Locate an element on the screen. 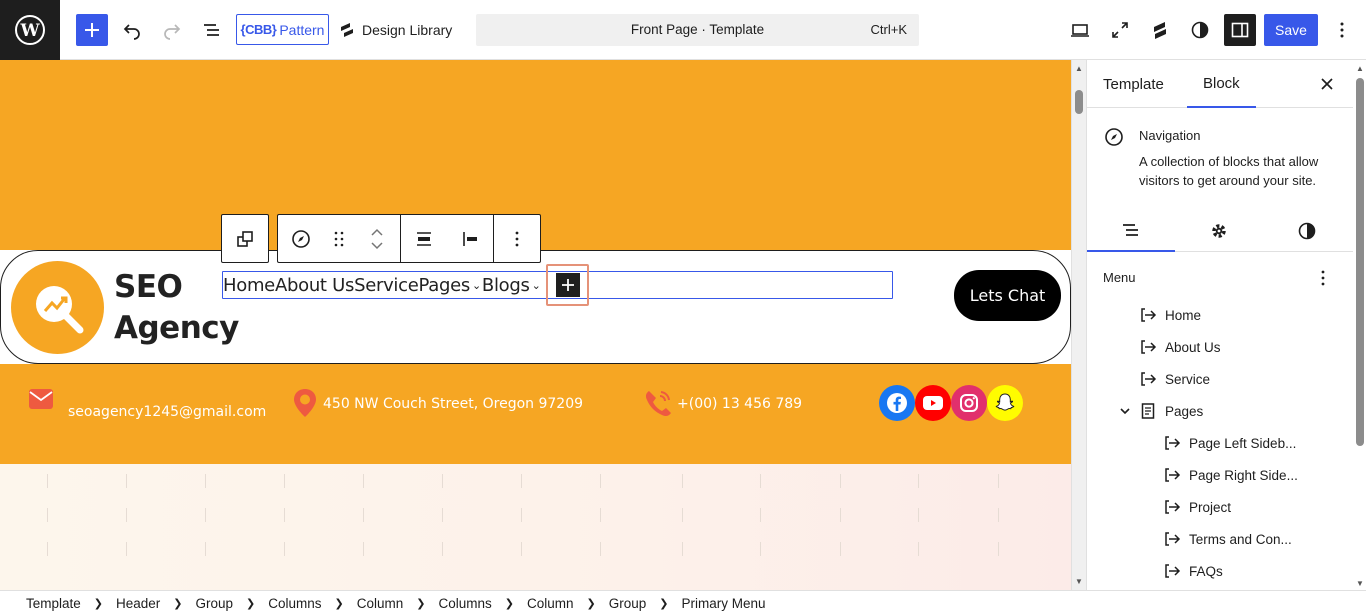 Image resolution: width=1366 pixels, height=615 pixels. nav-item-service: Service is located at coordinates (386, 285).